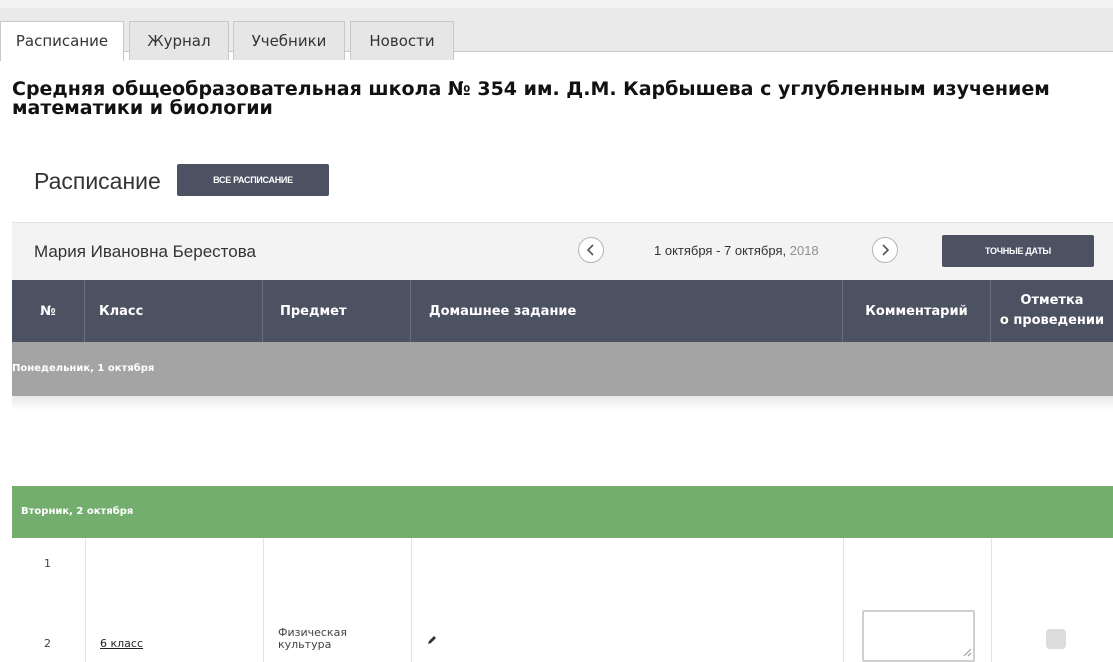 The height and width of the screenshot is (662, 1113). Describe the element at coordinates (556, 30) in the screenshot. I see `tab-bar: Расписание Журнал Учебники Новости` at that location.